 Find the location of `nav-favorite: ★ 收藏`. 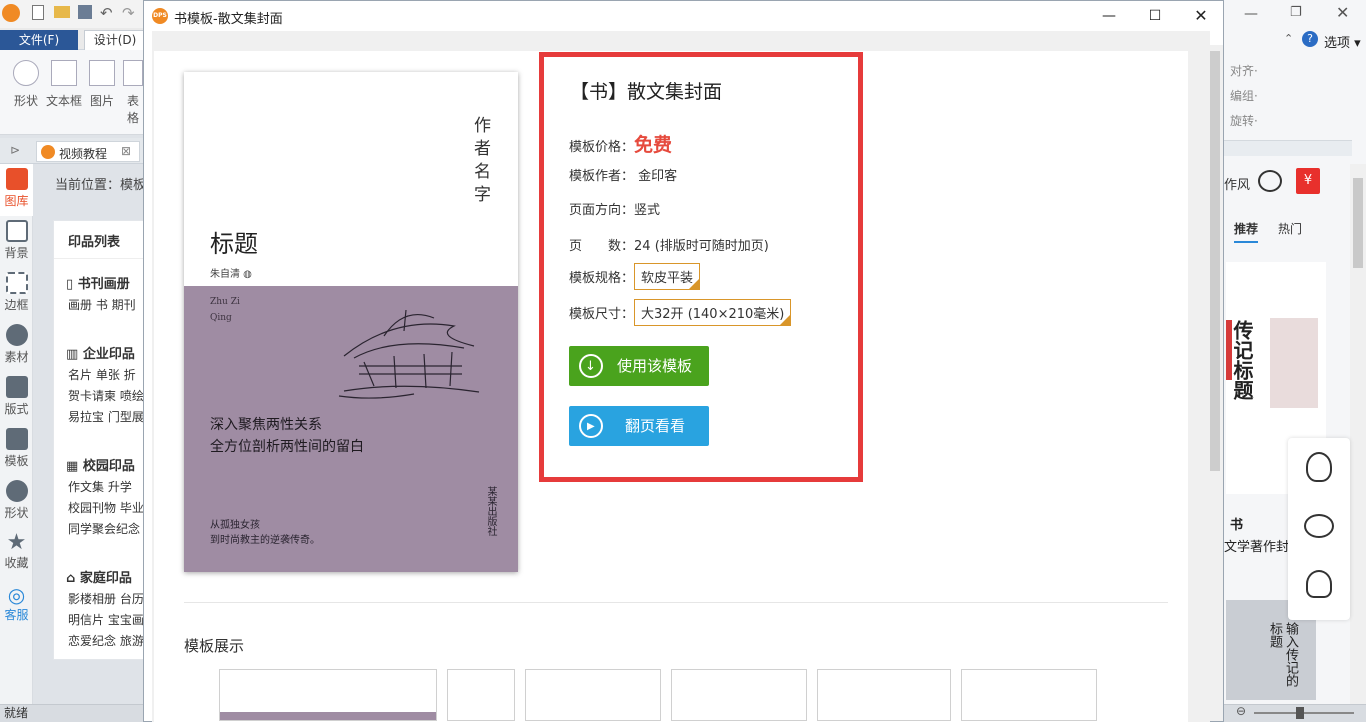

nav-favorite: ★ 收藏 is located at coordinates (16, 554).